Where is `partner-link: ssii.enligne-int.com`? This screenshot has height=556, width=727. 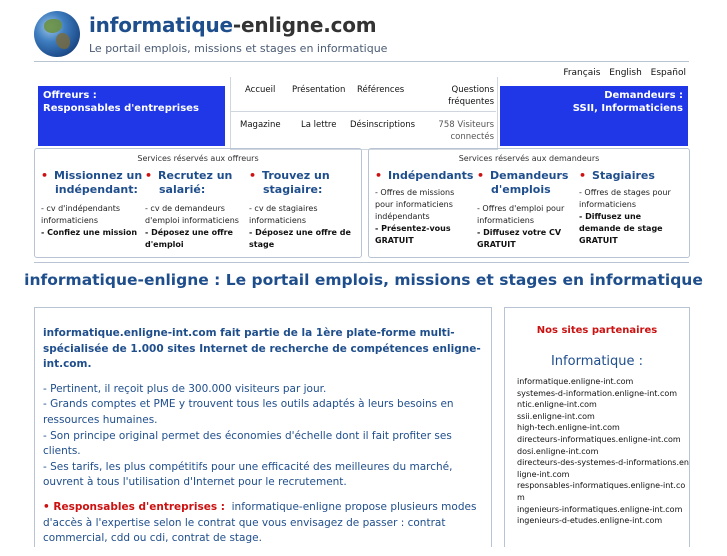 partner-link: ssii.enligne-int.com is located at coordinates (603, 417).